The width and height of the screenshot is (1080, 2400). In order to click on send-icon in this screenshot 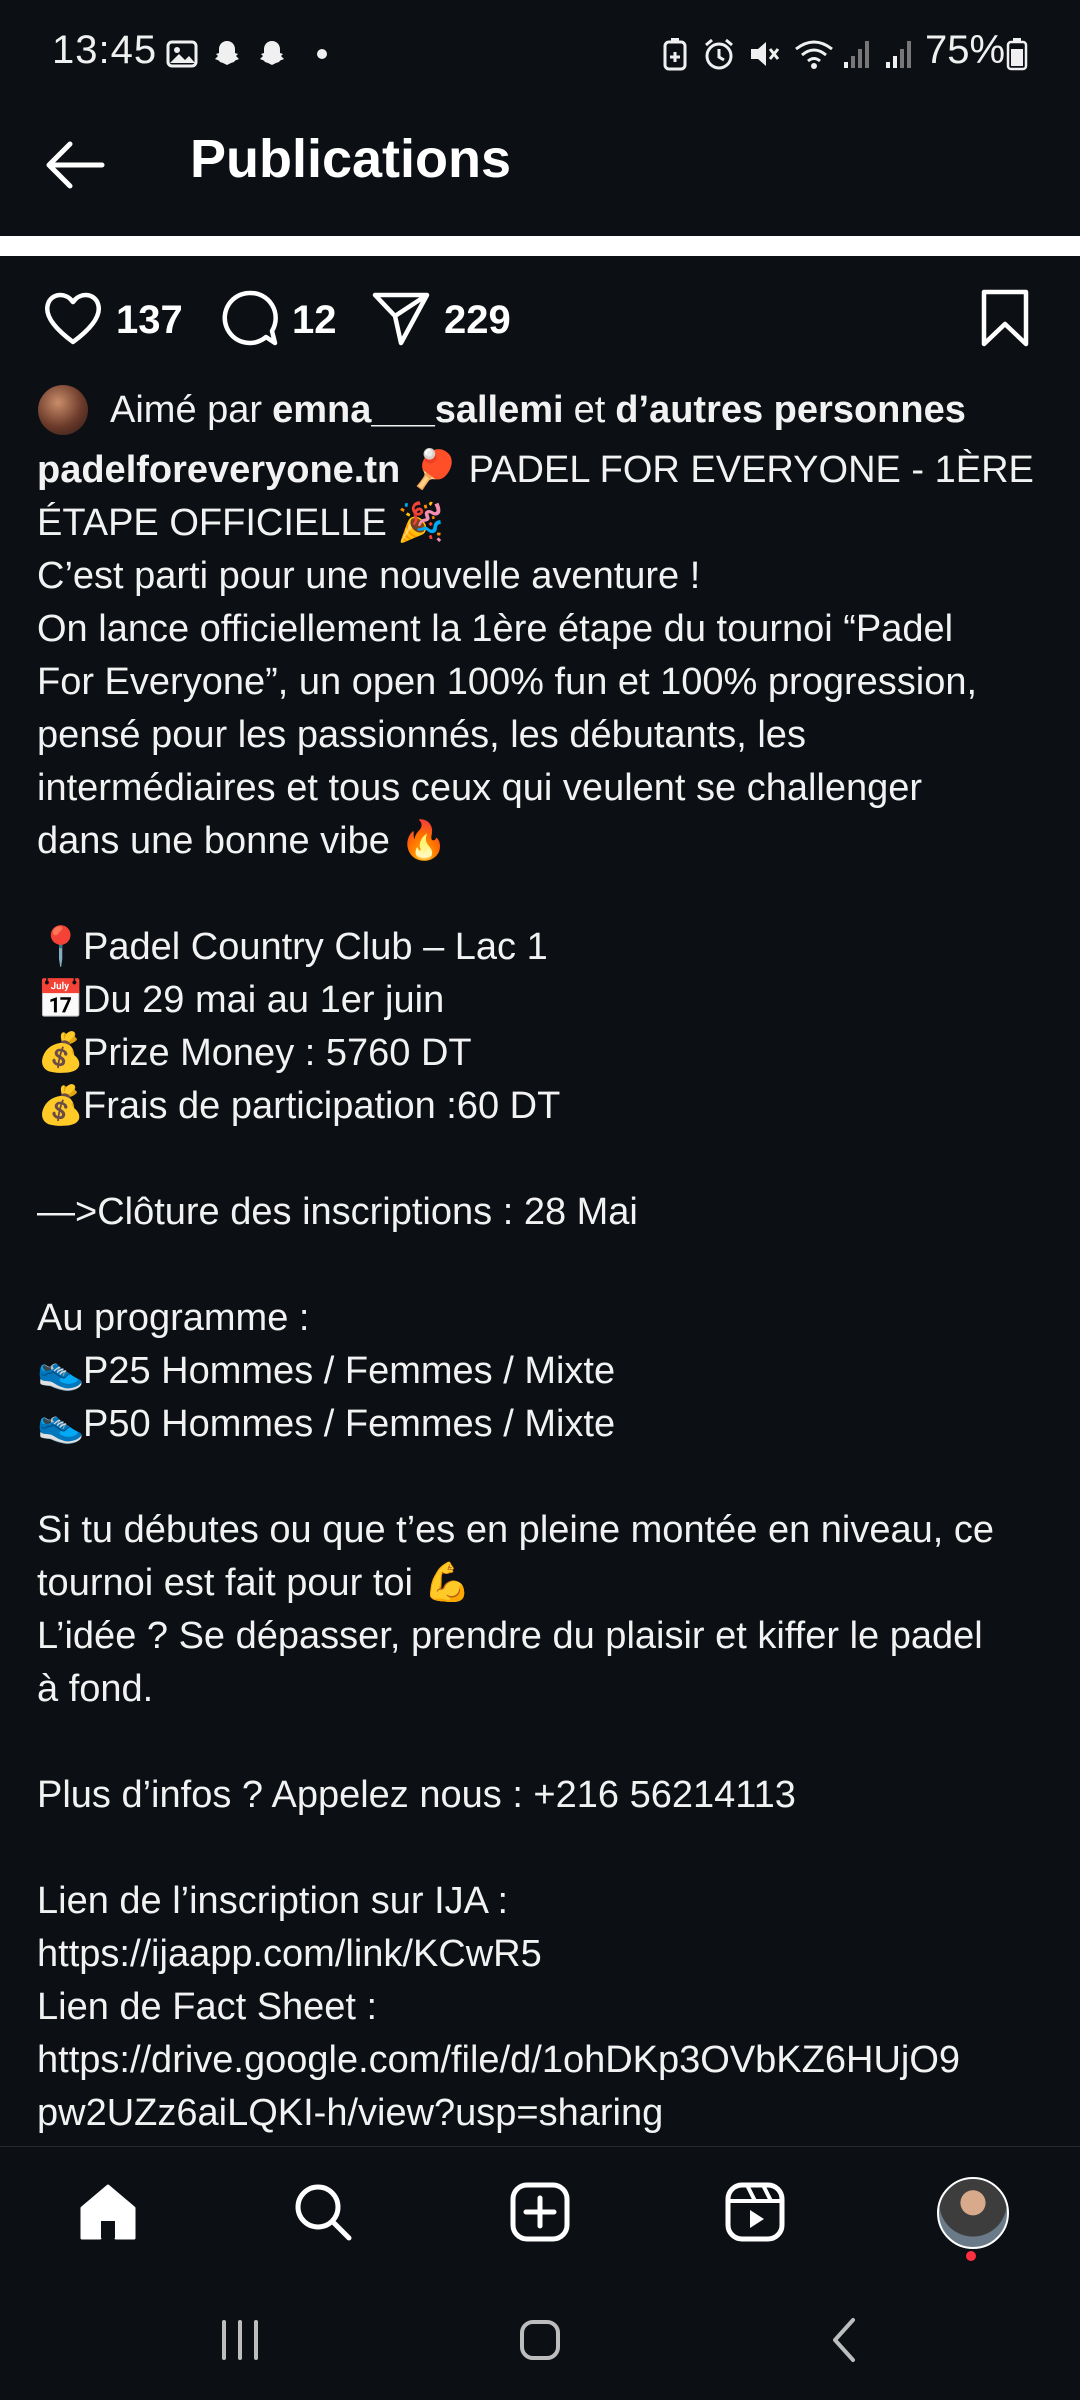, I will do `click(401, 320)`.